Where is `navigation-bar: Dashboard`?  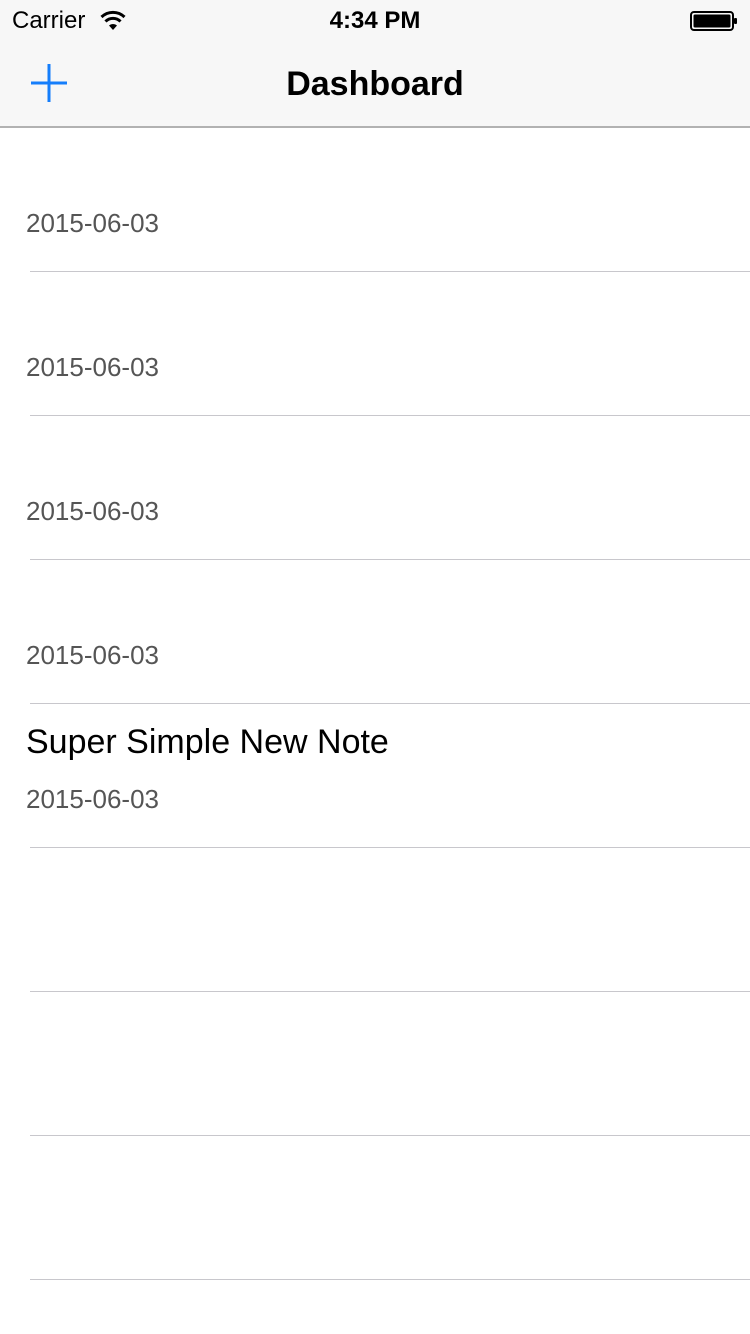 navigation-bar: Dashboard is located at coordinates (375, 84).